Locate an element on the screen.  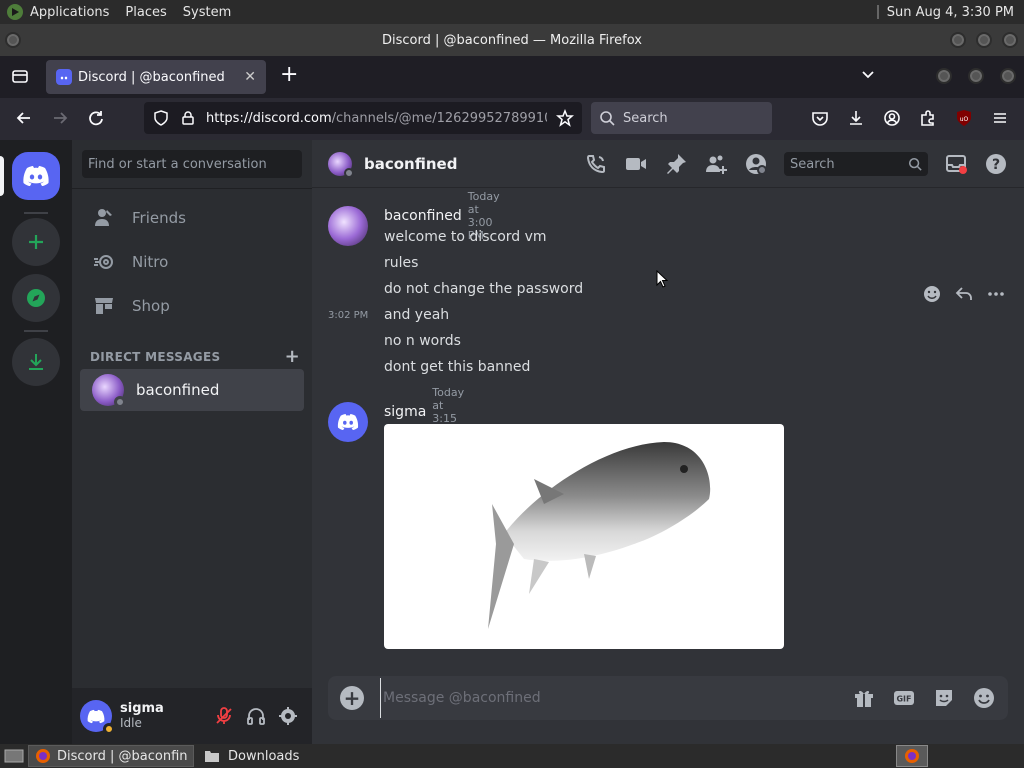
message-meta: sigma Today at 3:15 PM is located at coordinates (424, 412).